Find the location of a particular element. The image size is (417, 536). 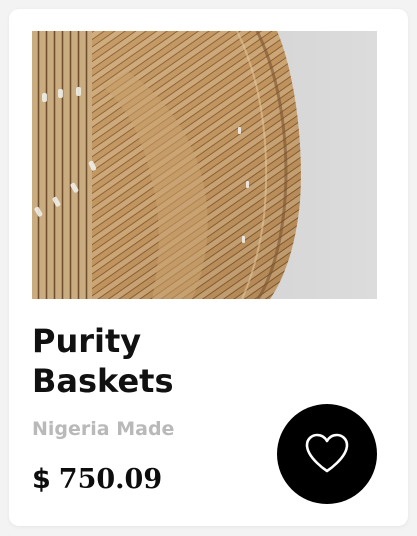

product-title: Purity Baskets is located at coordinates (103, 361).